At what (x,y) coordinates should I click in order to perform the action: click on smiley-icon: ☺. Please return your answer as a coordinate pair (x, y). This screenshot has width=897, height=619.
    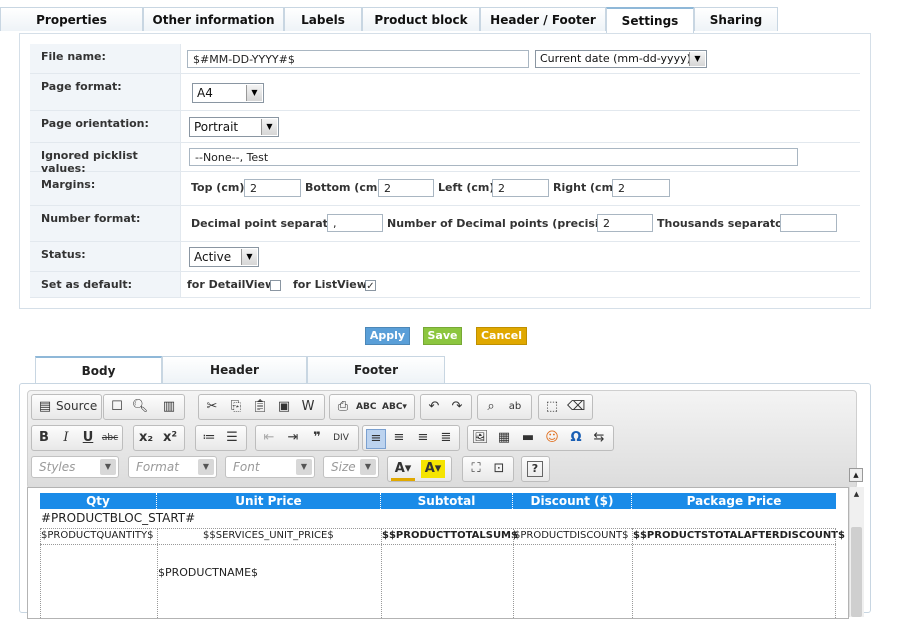
    Looking at the image, I should click on (552, 438).